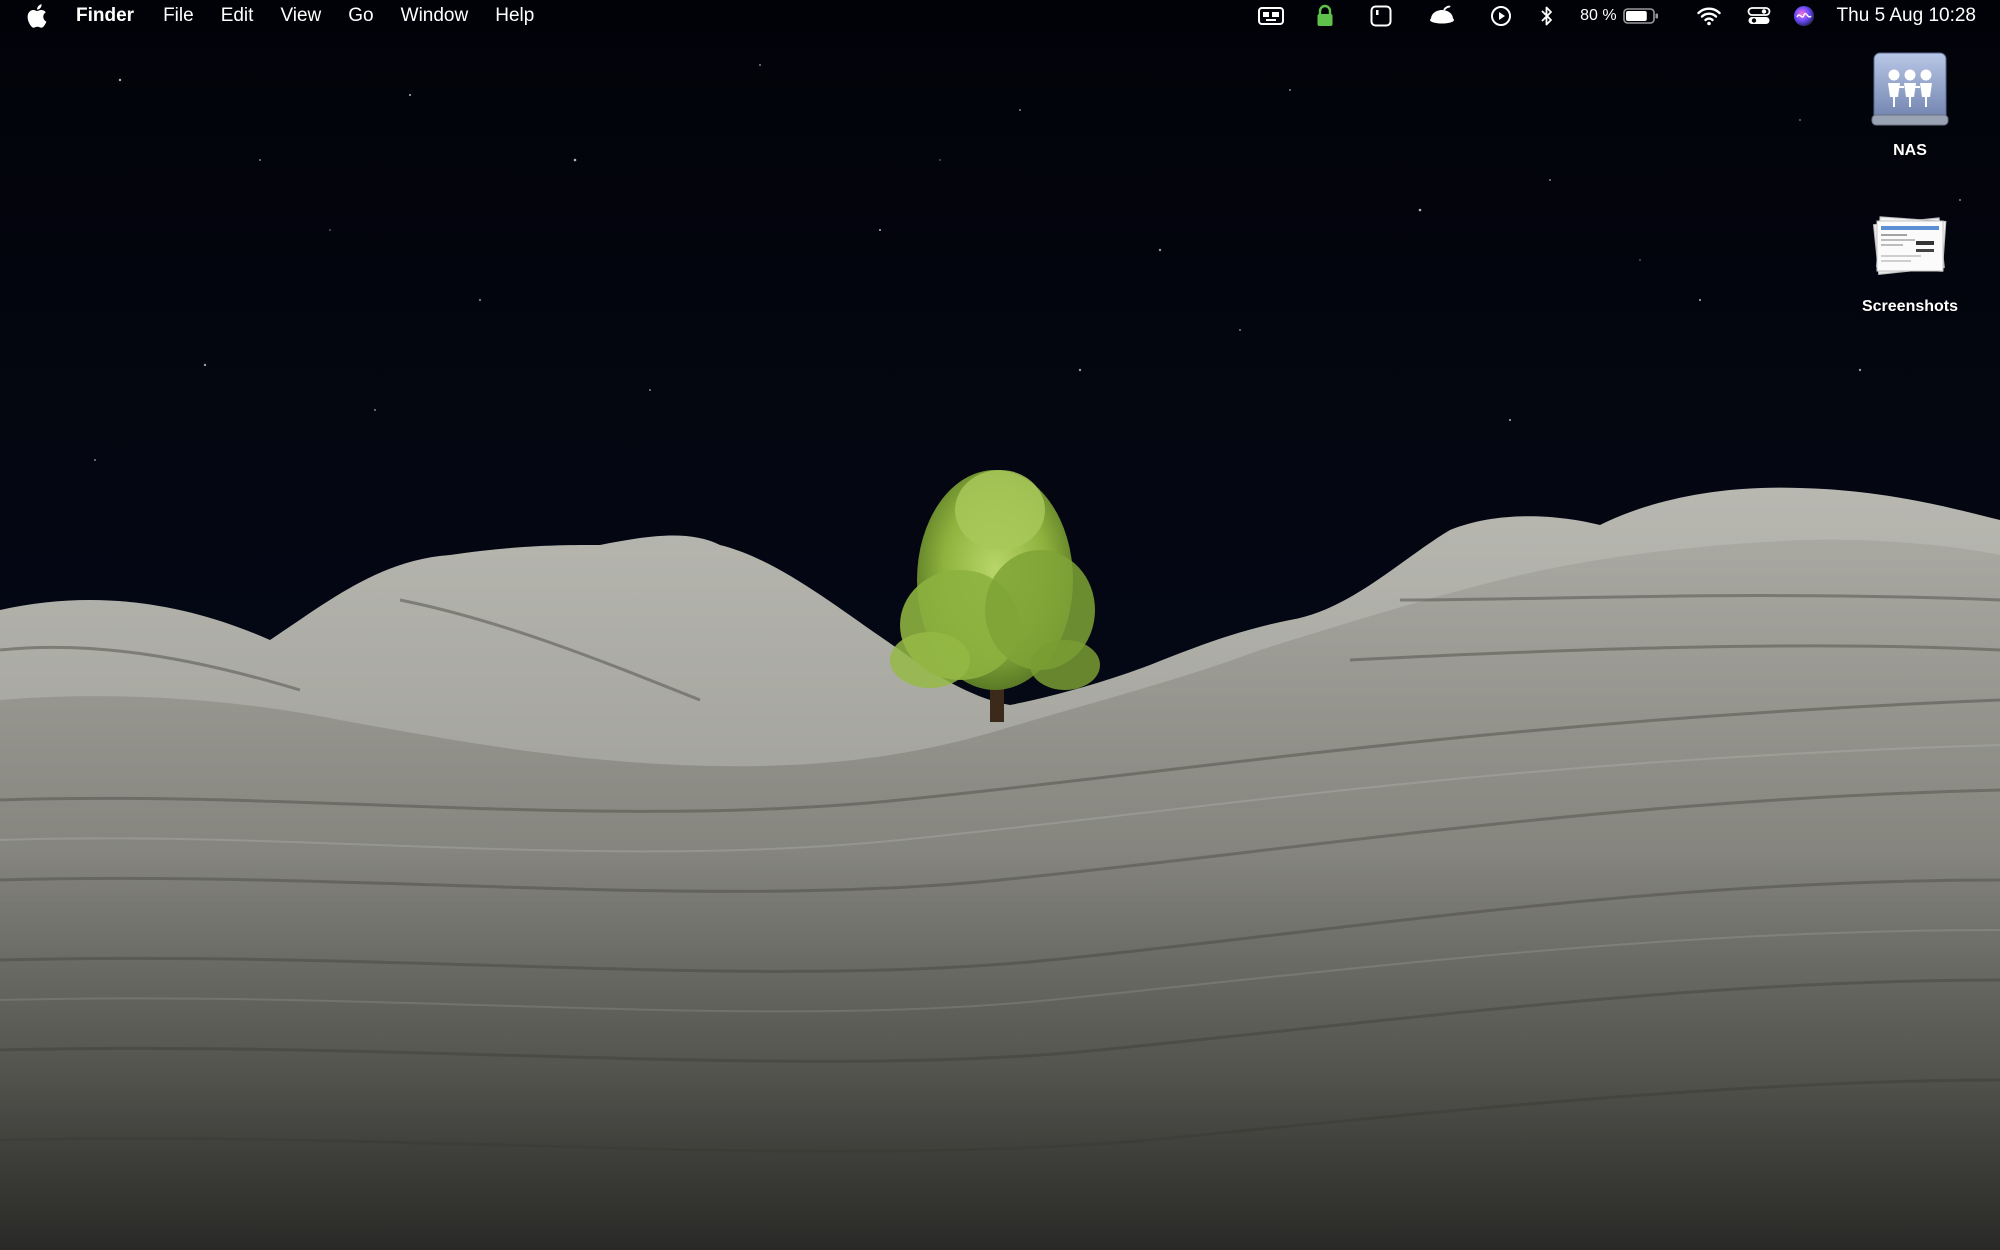 The height and width of the screenshot is (1250, 2000). What do you see at coordinates (1804, 16) in the screenshot?
I see `siri-icon` at bounding box center [1804, 16].